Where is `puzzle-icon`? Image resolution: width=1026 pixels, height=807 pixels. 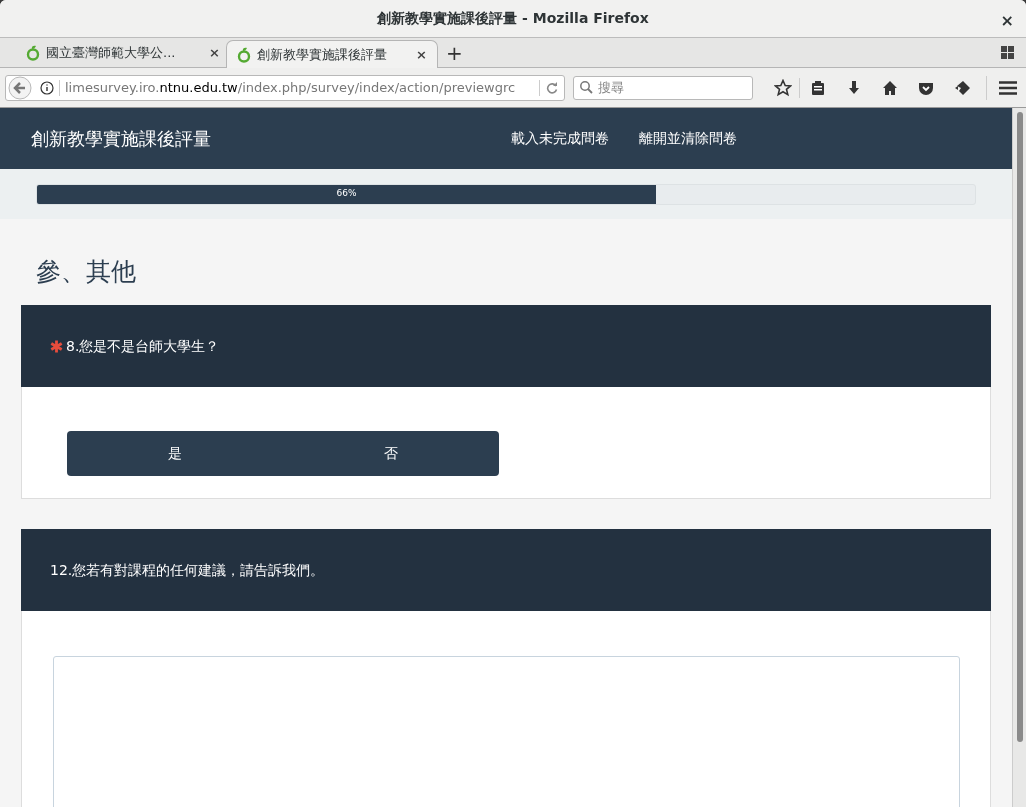 puzzle-icon is located at coordinates (963, 87).